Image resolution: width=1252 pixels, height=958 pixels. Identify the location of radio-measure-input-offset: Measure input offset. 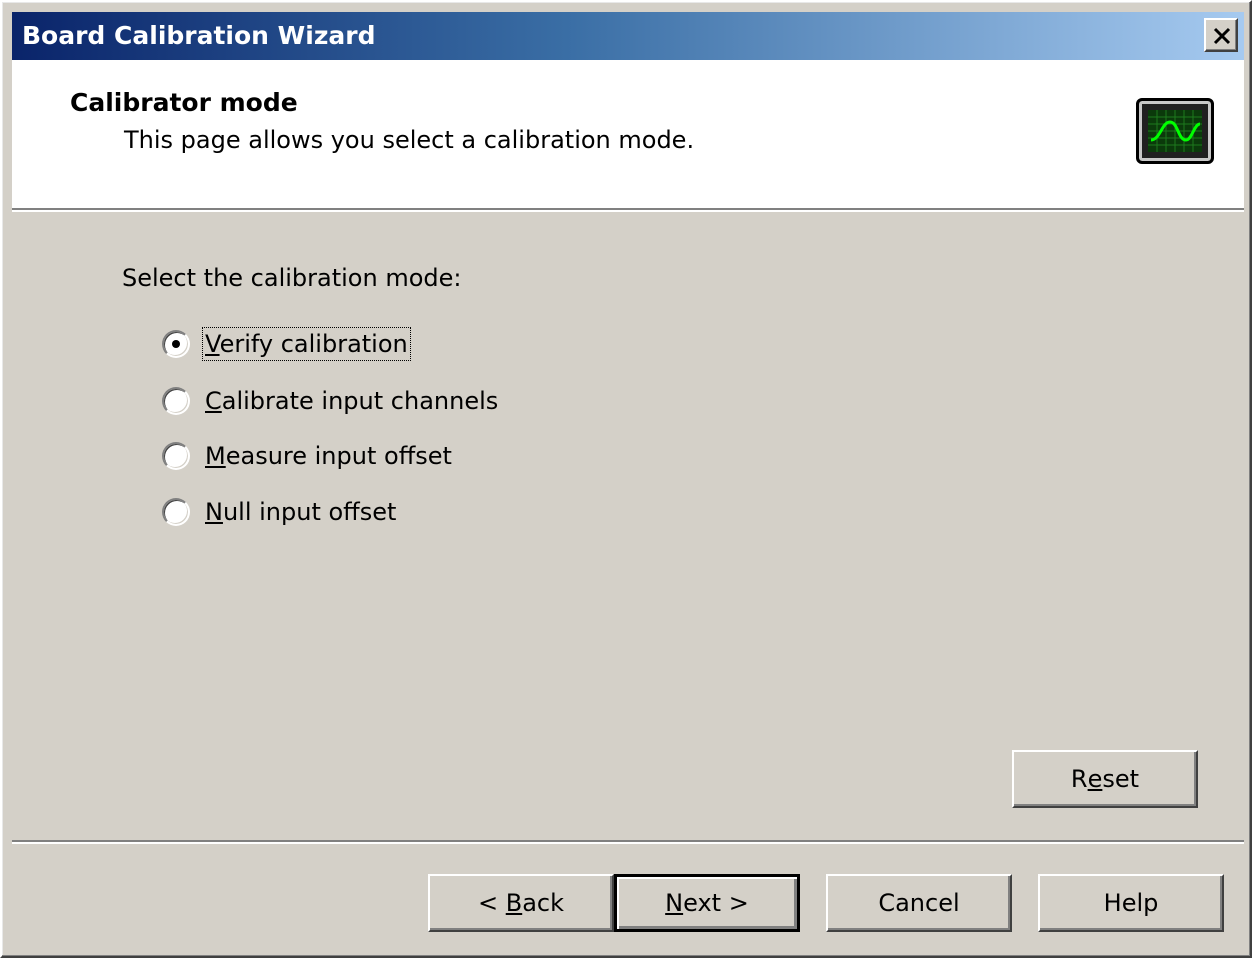
(308, 456).